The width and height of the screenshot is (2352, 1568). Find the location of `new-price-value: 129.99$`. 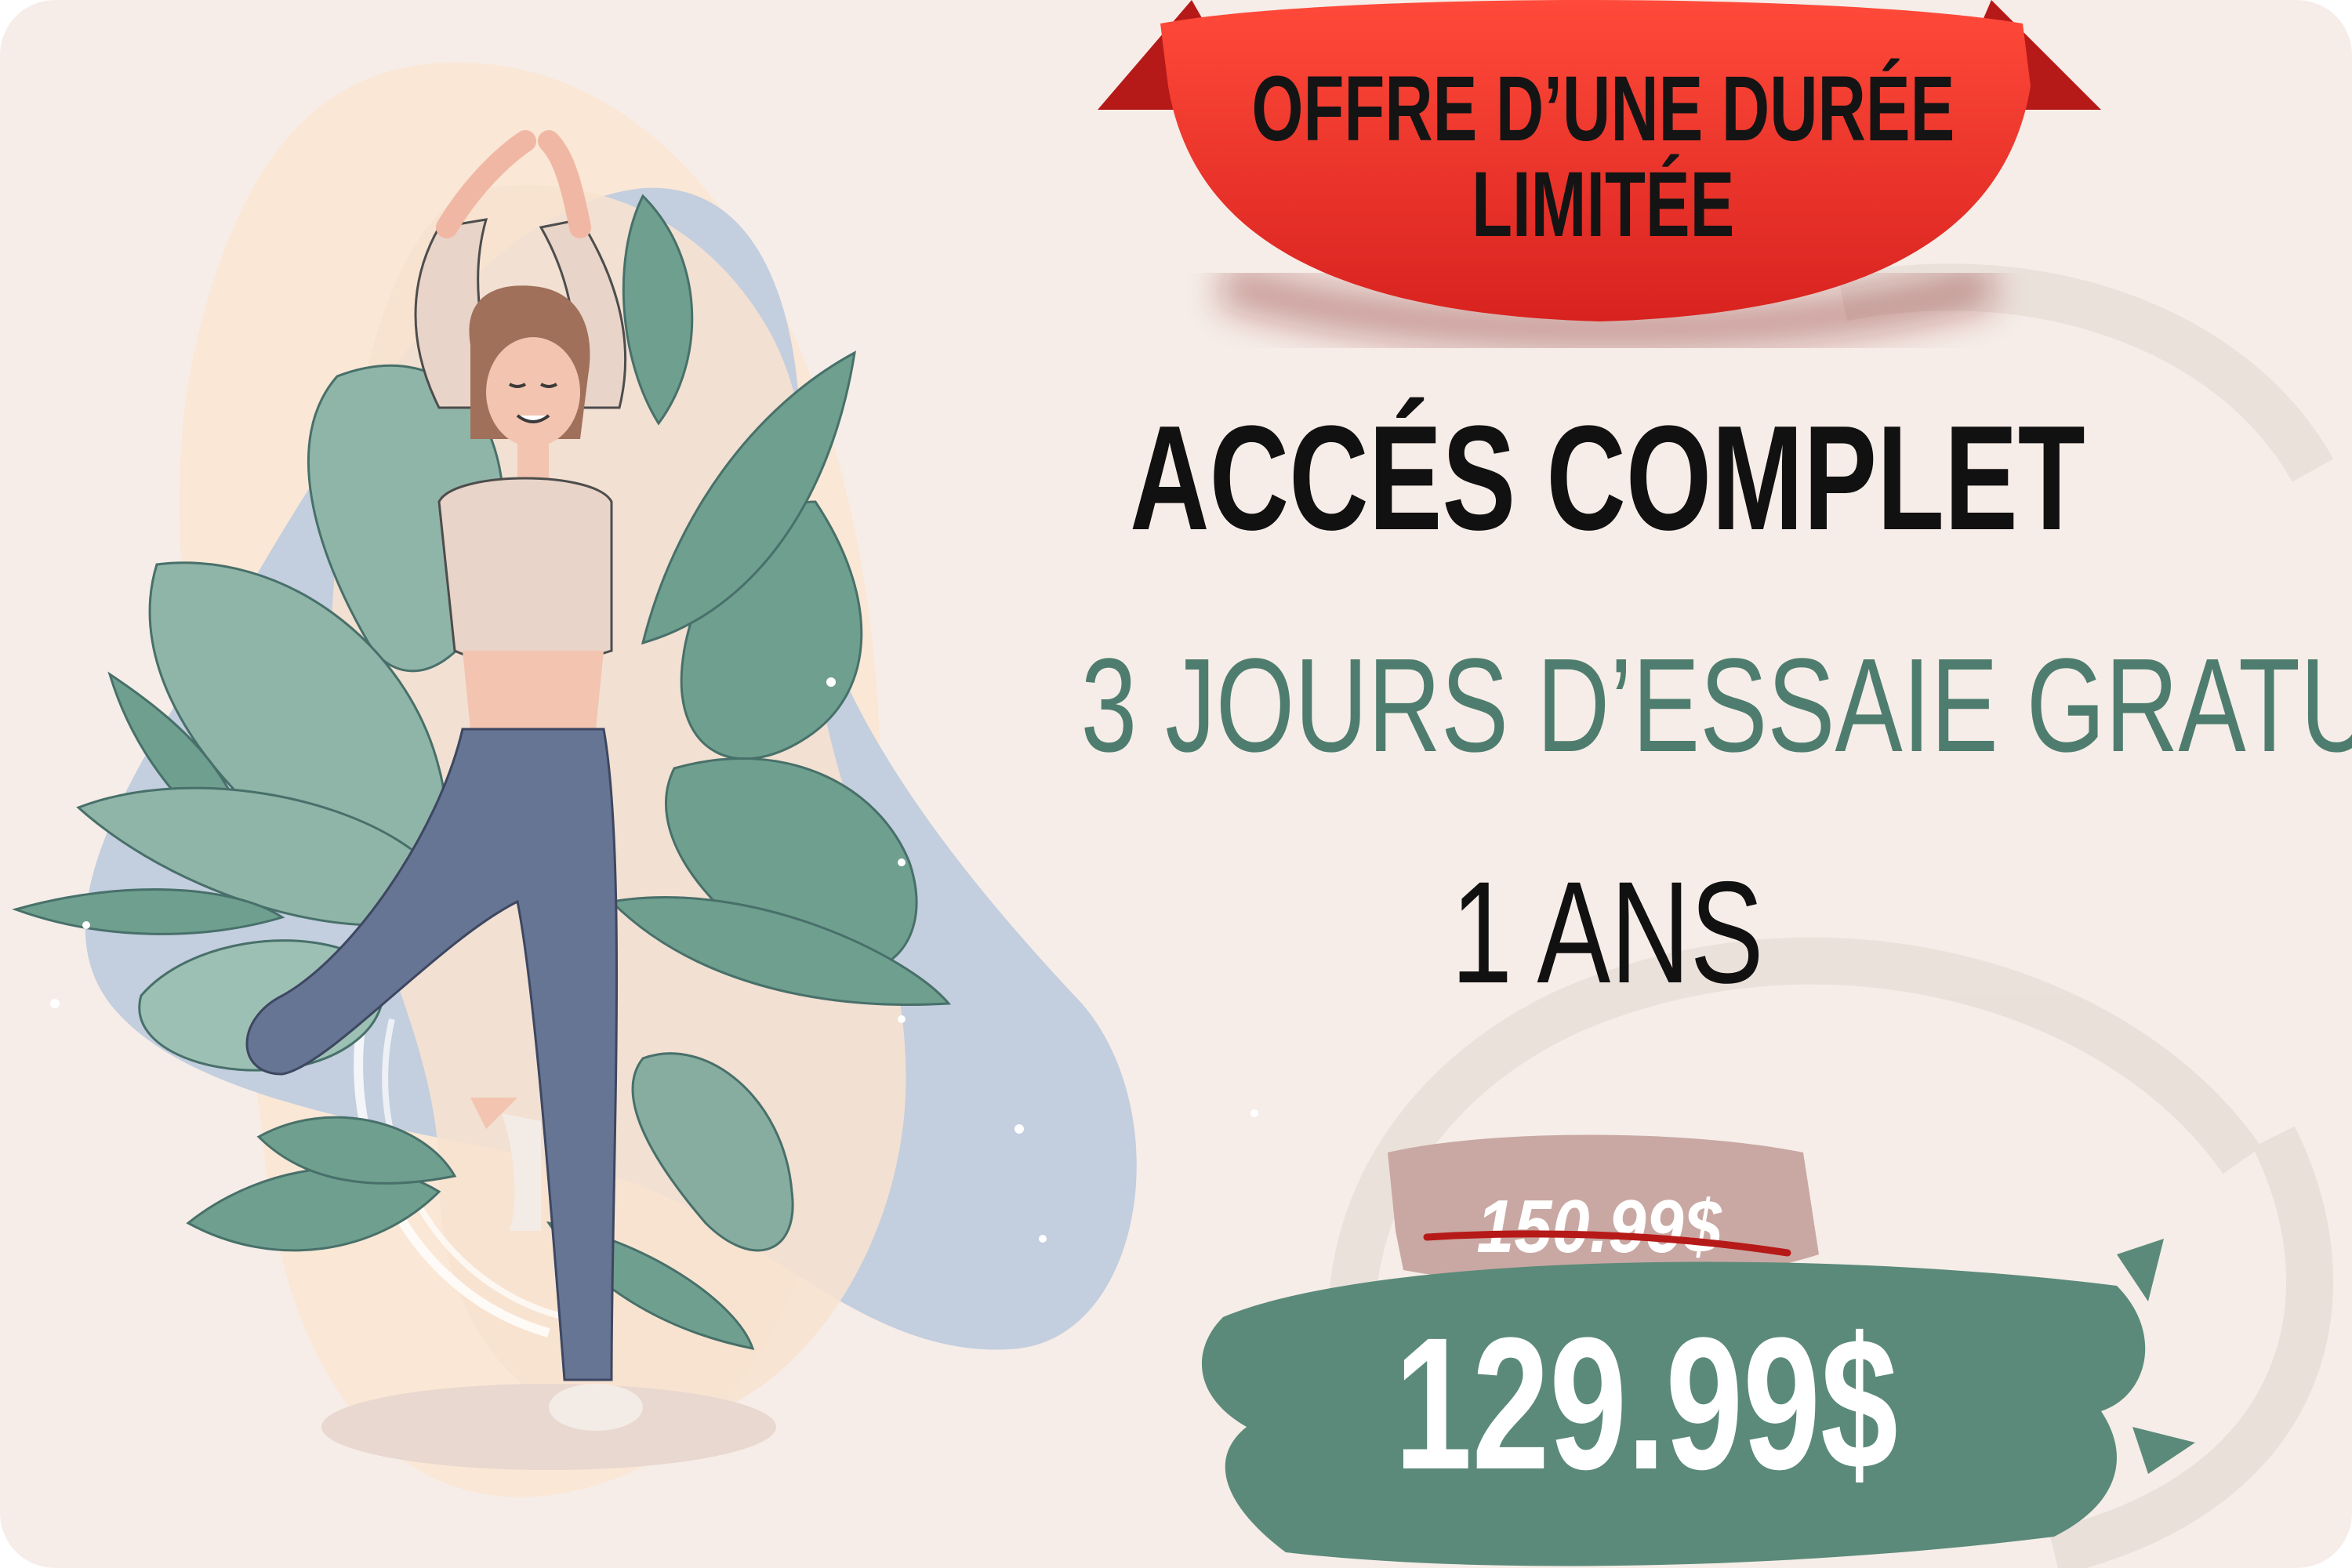

new-price-value: 129.99$ is located at coordinates (1646, 1403).